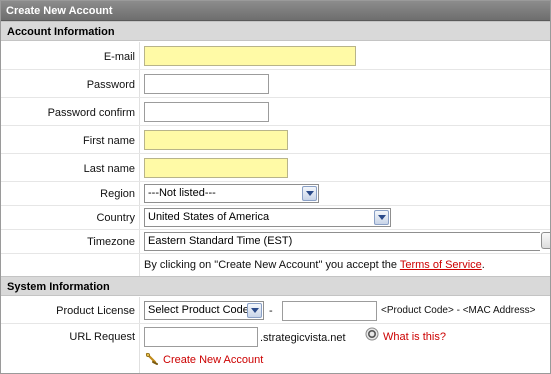 The width and height of the screenshot is (551, 374). I want to click on last-name-row: Last name, so click(275, 168).